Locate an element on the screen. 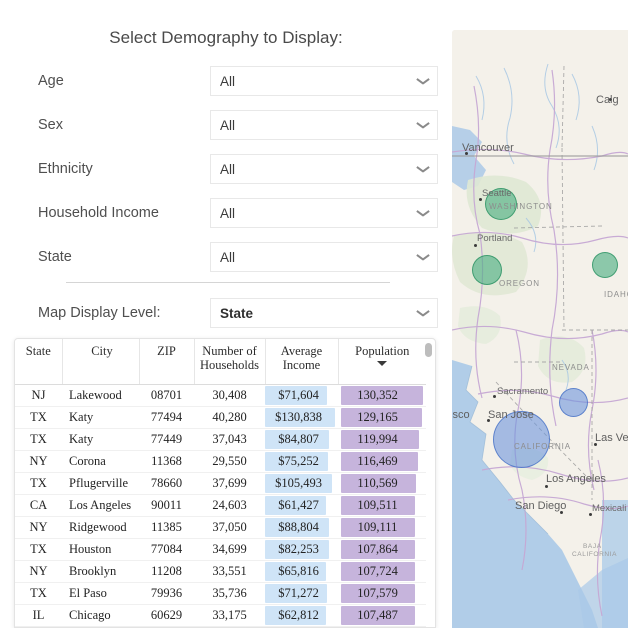 Image resolution: width=628 pixels, height=628 pixels. table-row: TX Houston 77084 34,699 $82,253 107,864 is located at coordinates (220, 549).